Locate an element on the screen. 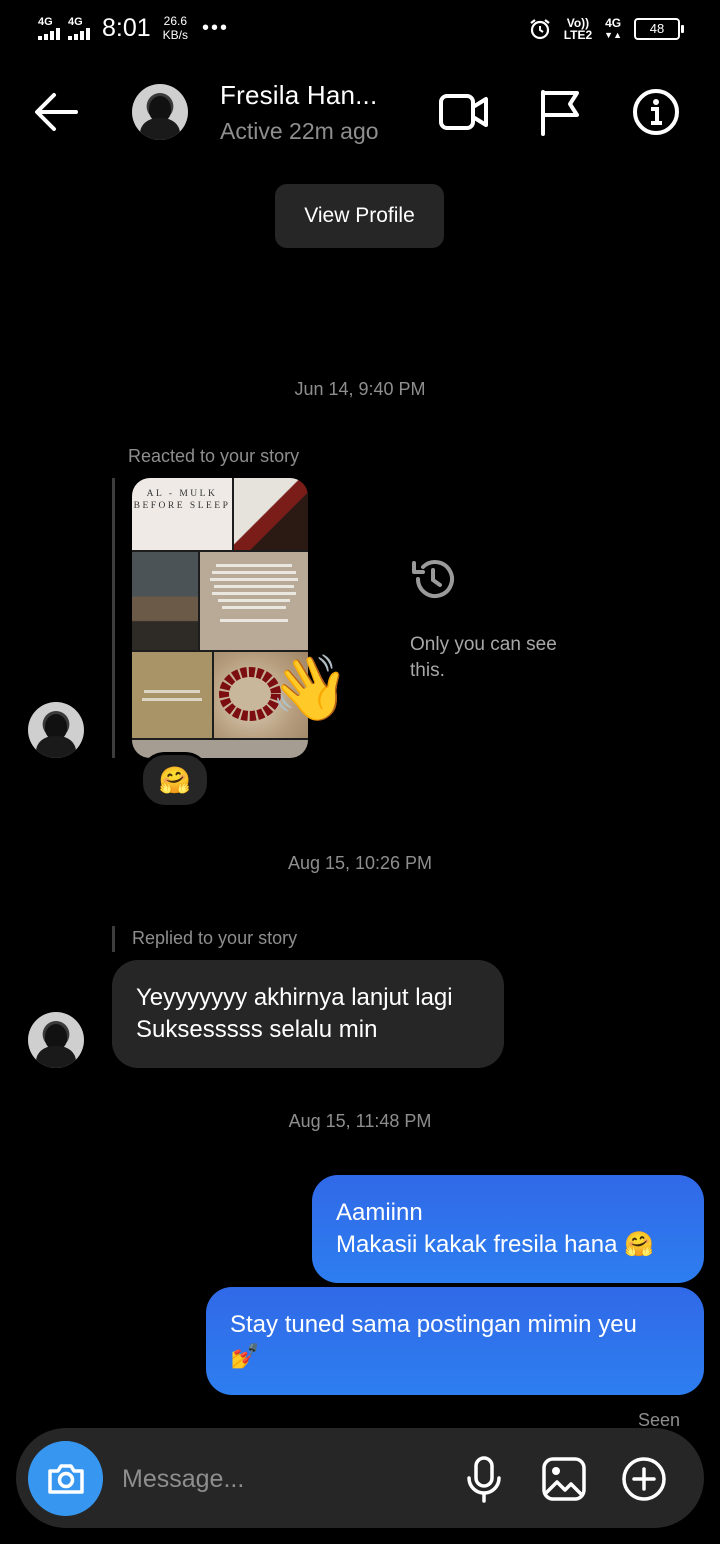 The height and width of the screenshot is (1544, 720). message-line: Stay tuned sama postingan mimin yeu is located at coordinates (433, 1324).